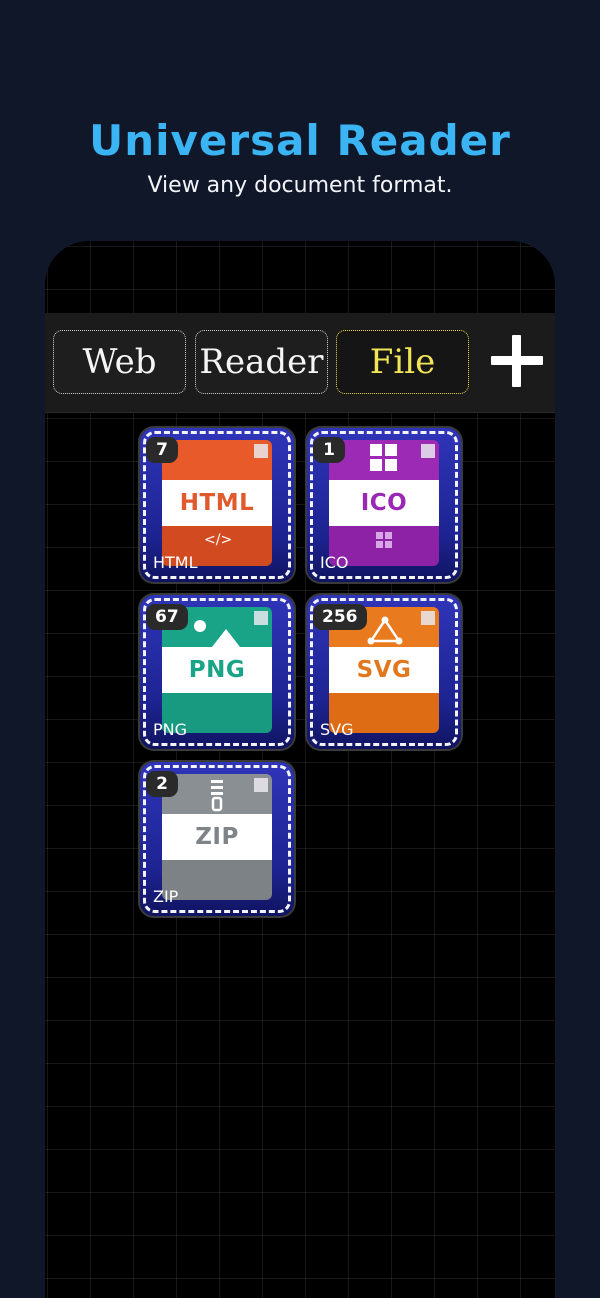  What do you see at coordinates (217, 505) in the screenshot?
I see `file-tile-html: HTML </> 7 HTML` at bounding box center [217, 505].